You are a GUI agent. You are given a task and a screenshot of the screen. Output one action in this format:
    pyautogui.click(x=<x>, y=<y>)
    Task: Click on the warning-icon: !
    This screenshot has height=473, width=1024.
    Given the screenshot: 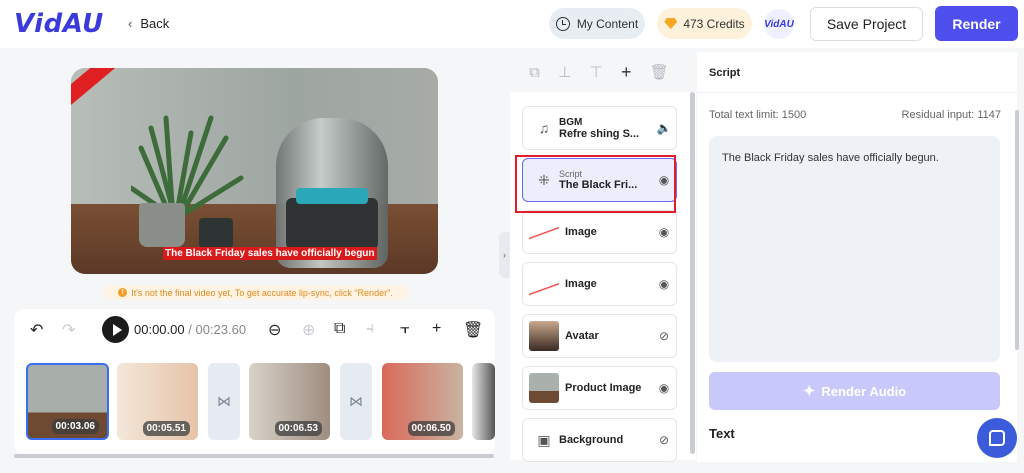 What is the action you would take?
    pyautogui.click(x=123, y=292)
    